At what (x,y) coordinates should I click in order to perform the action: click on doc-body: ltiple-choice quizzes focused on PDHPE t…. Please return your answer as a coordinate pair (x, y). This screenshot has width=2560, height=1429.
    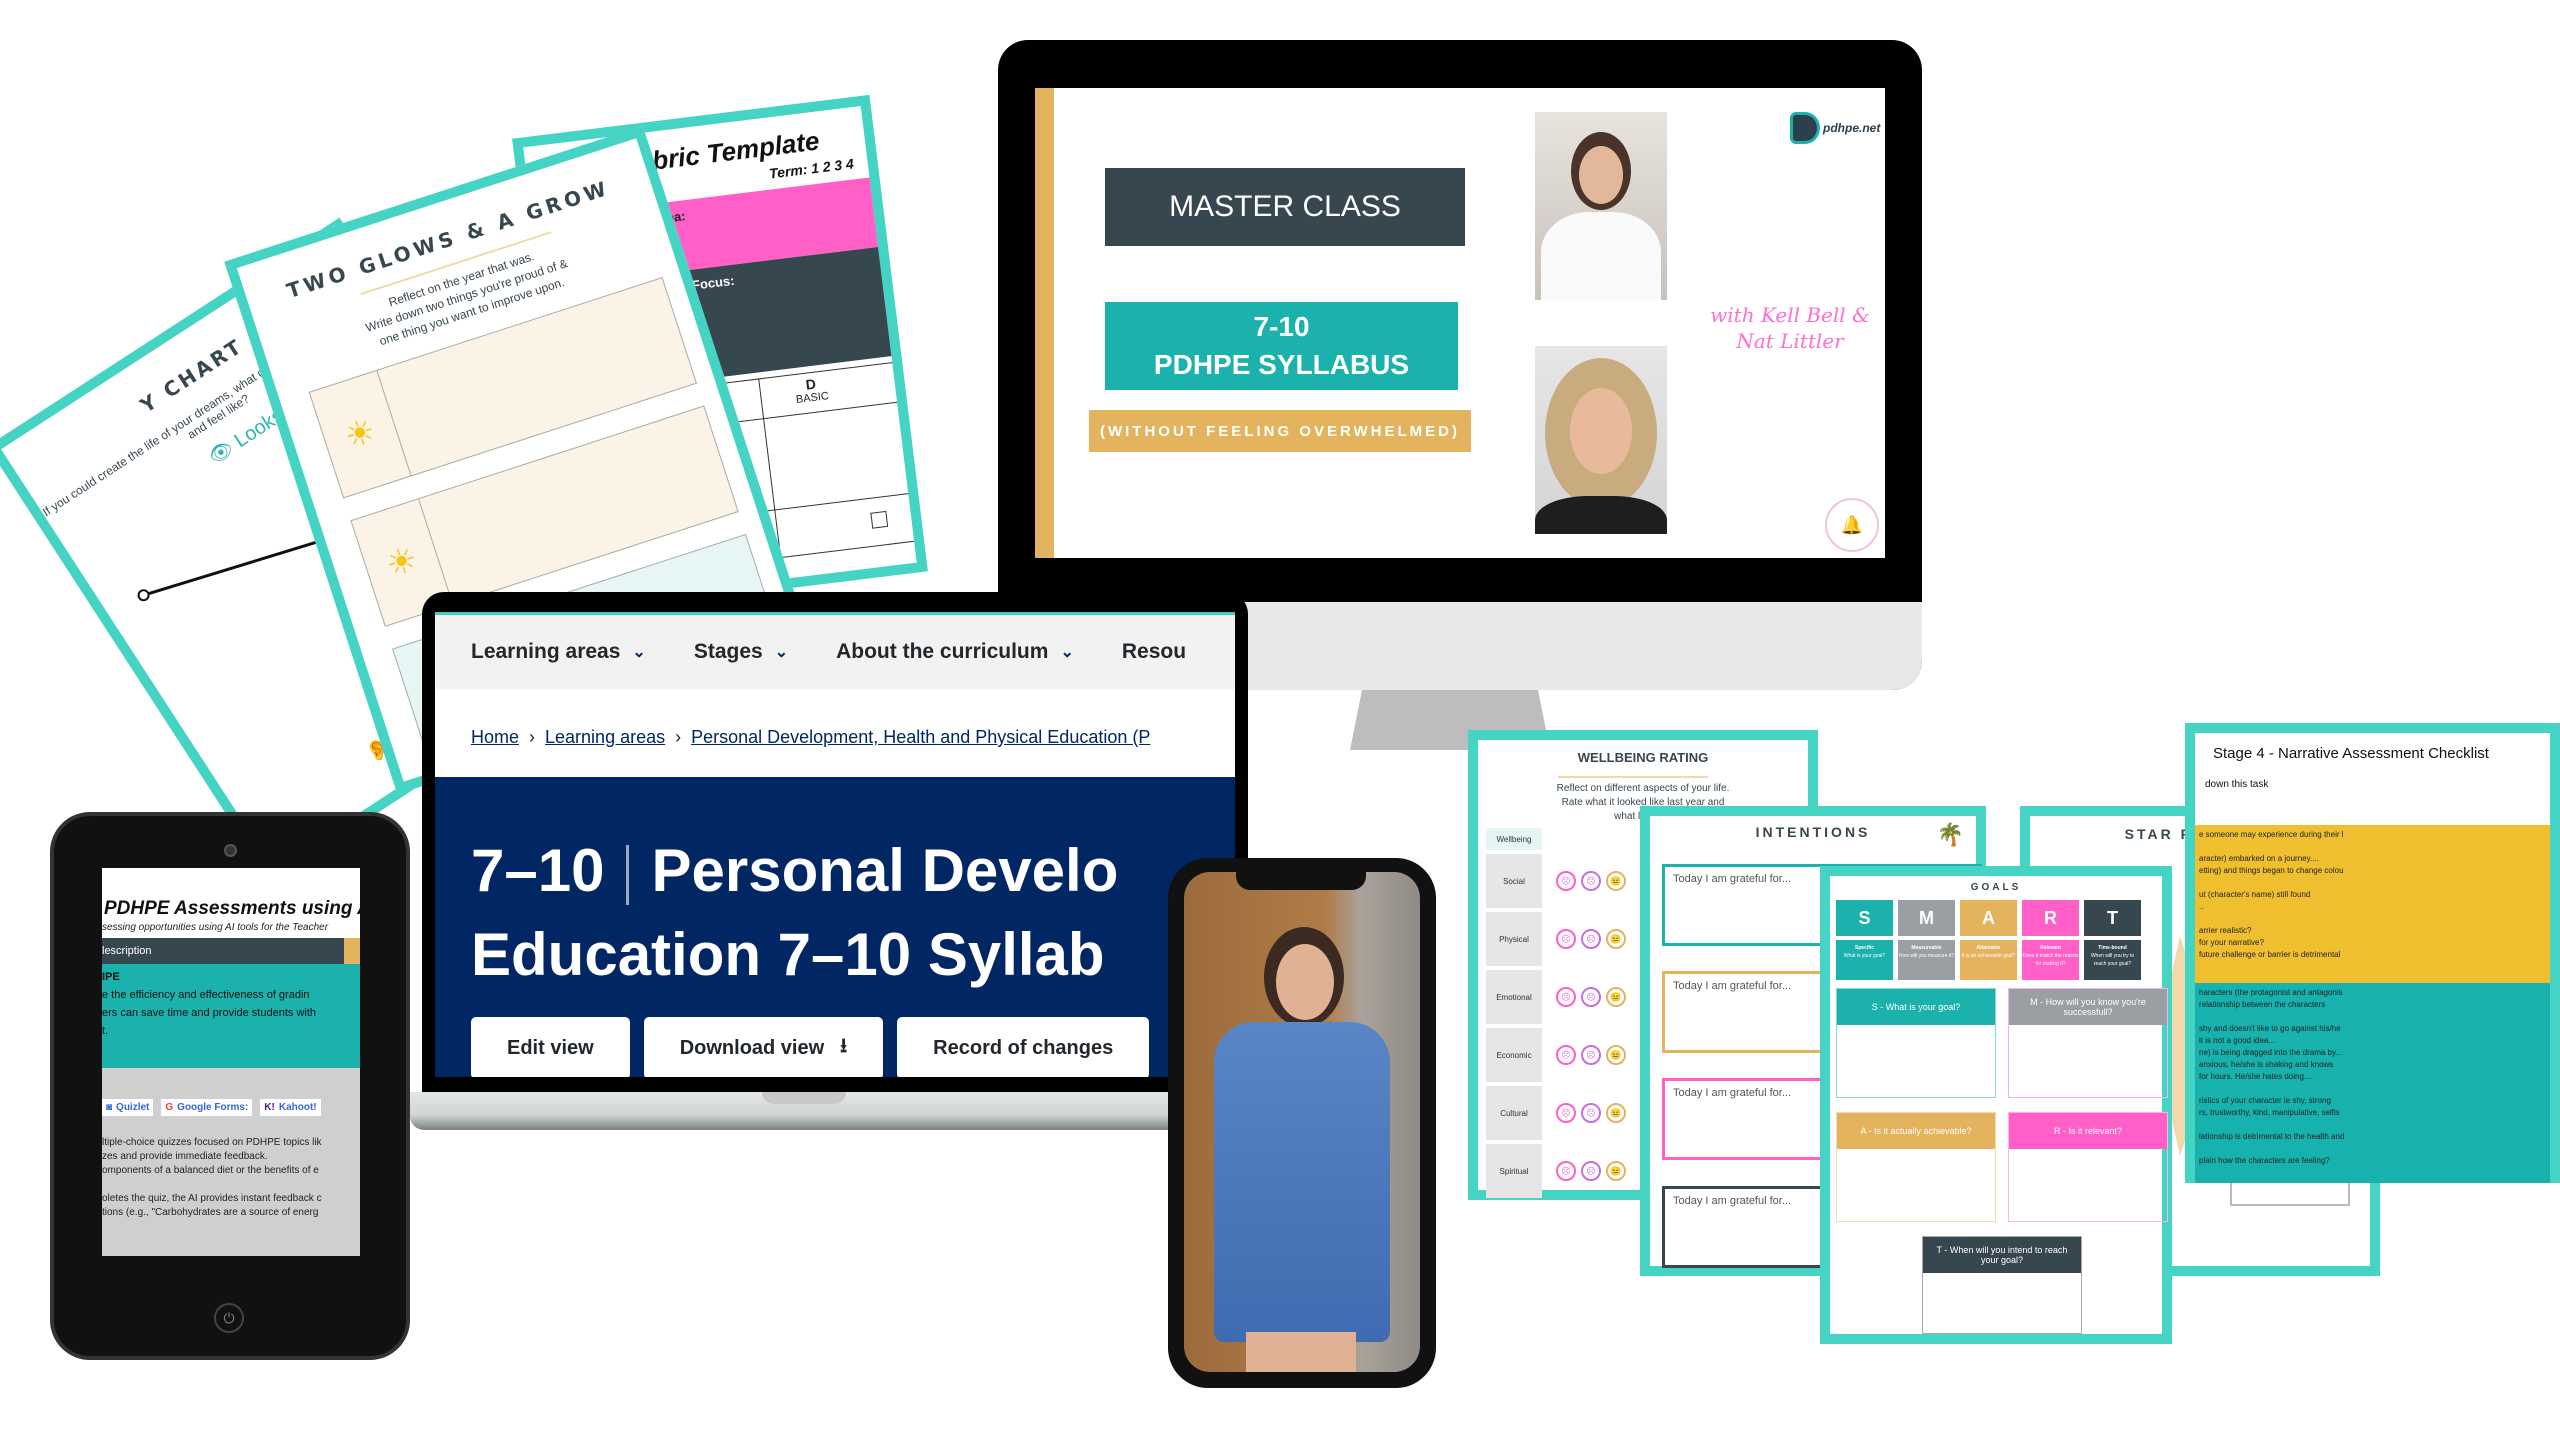
    Looking at the image, I should click on (212, 1177).